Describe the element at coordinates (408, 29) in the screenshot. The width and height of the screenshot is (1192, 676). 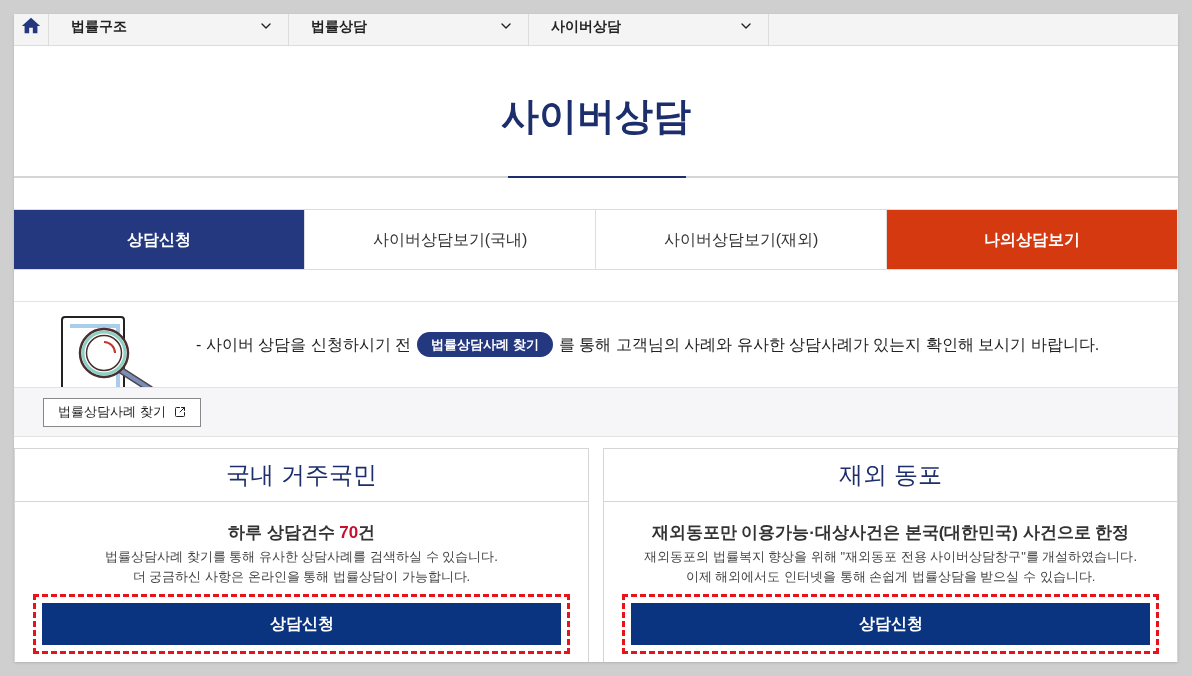
I see `nav-dropdown: 법률상담` at that location.